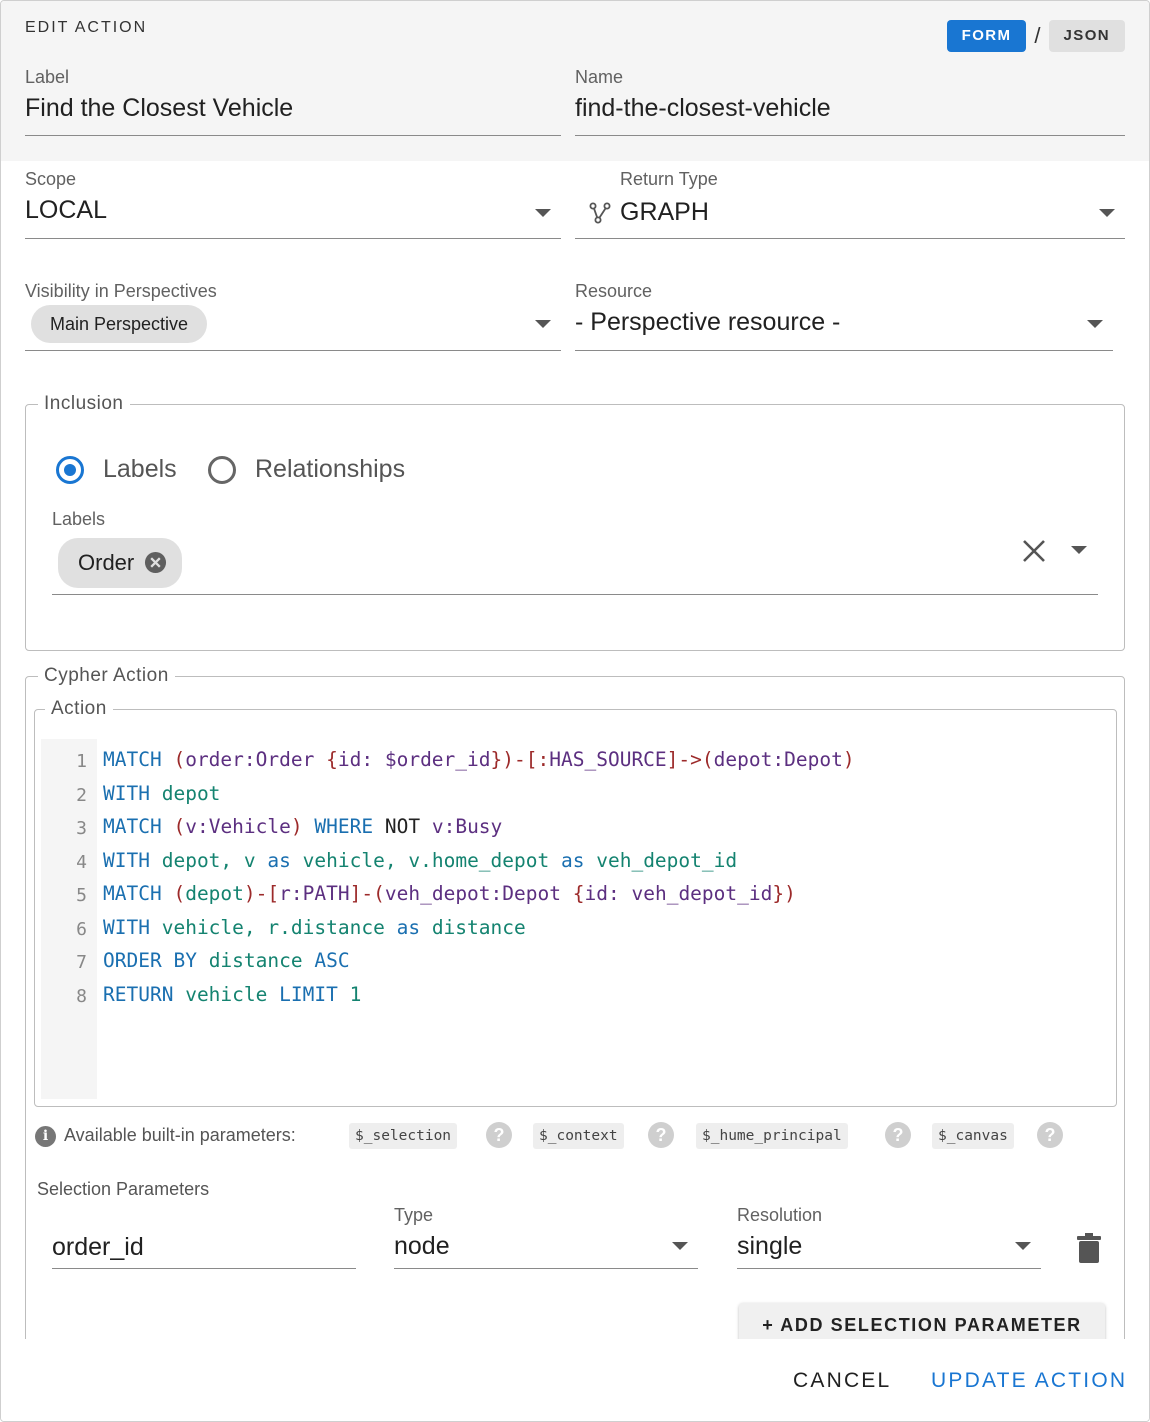 Image resolution: width=1150 pixels, height=1422 pixels. Describe the element at coordinates (772, 1136) in the screenshot. I see `builtin-param-hume-principal: $_hume_principal` at that location.